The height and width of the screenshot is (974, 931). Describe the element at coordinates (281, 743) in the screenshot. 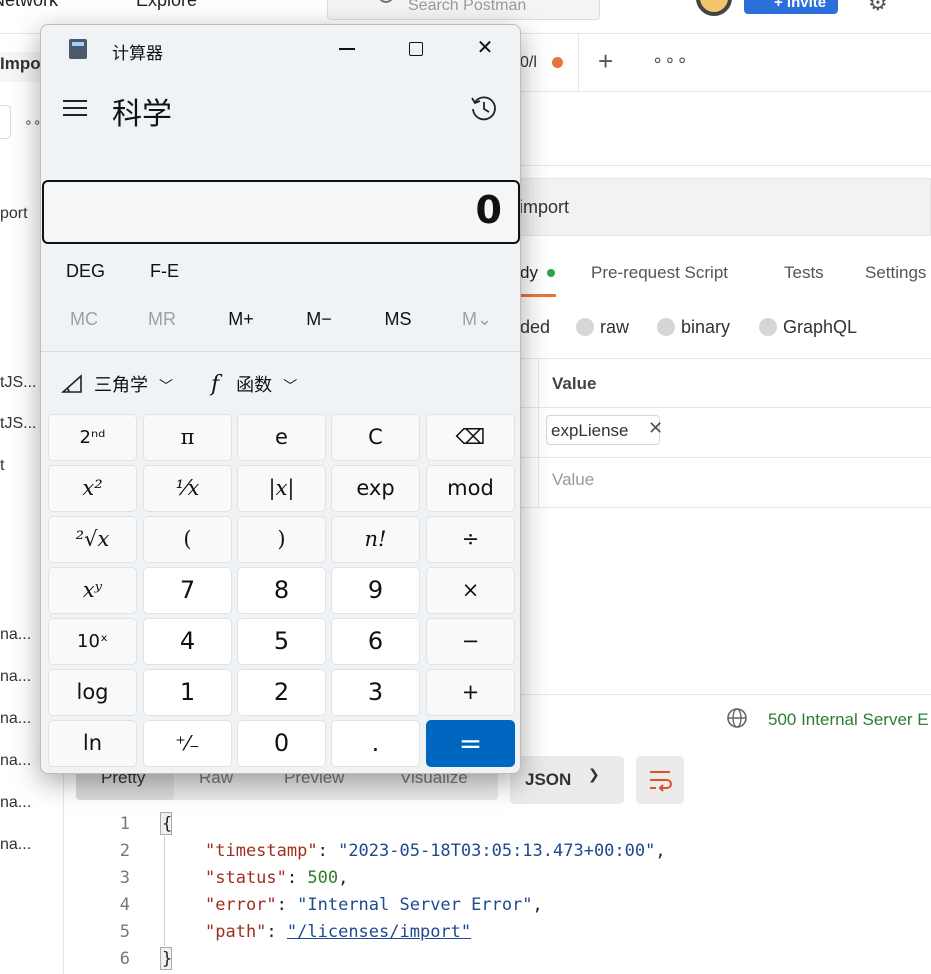

I see `digit-0-key: 0` at that location.